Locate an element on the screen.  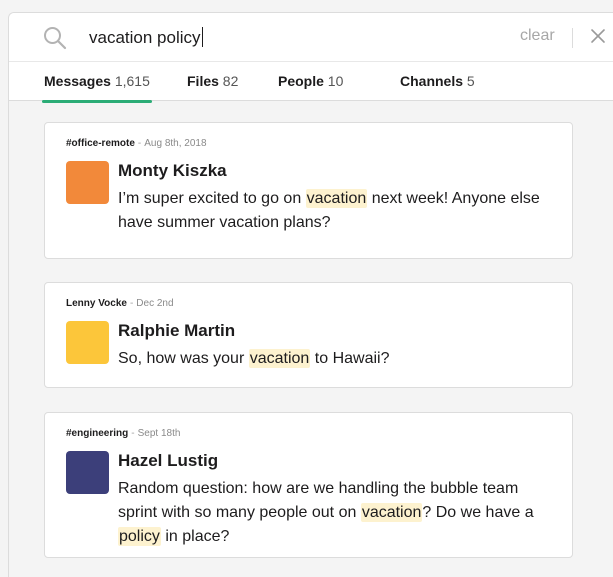
tab-count: 82 is located at coordinates (230, 81).